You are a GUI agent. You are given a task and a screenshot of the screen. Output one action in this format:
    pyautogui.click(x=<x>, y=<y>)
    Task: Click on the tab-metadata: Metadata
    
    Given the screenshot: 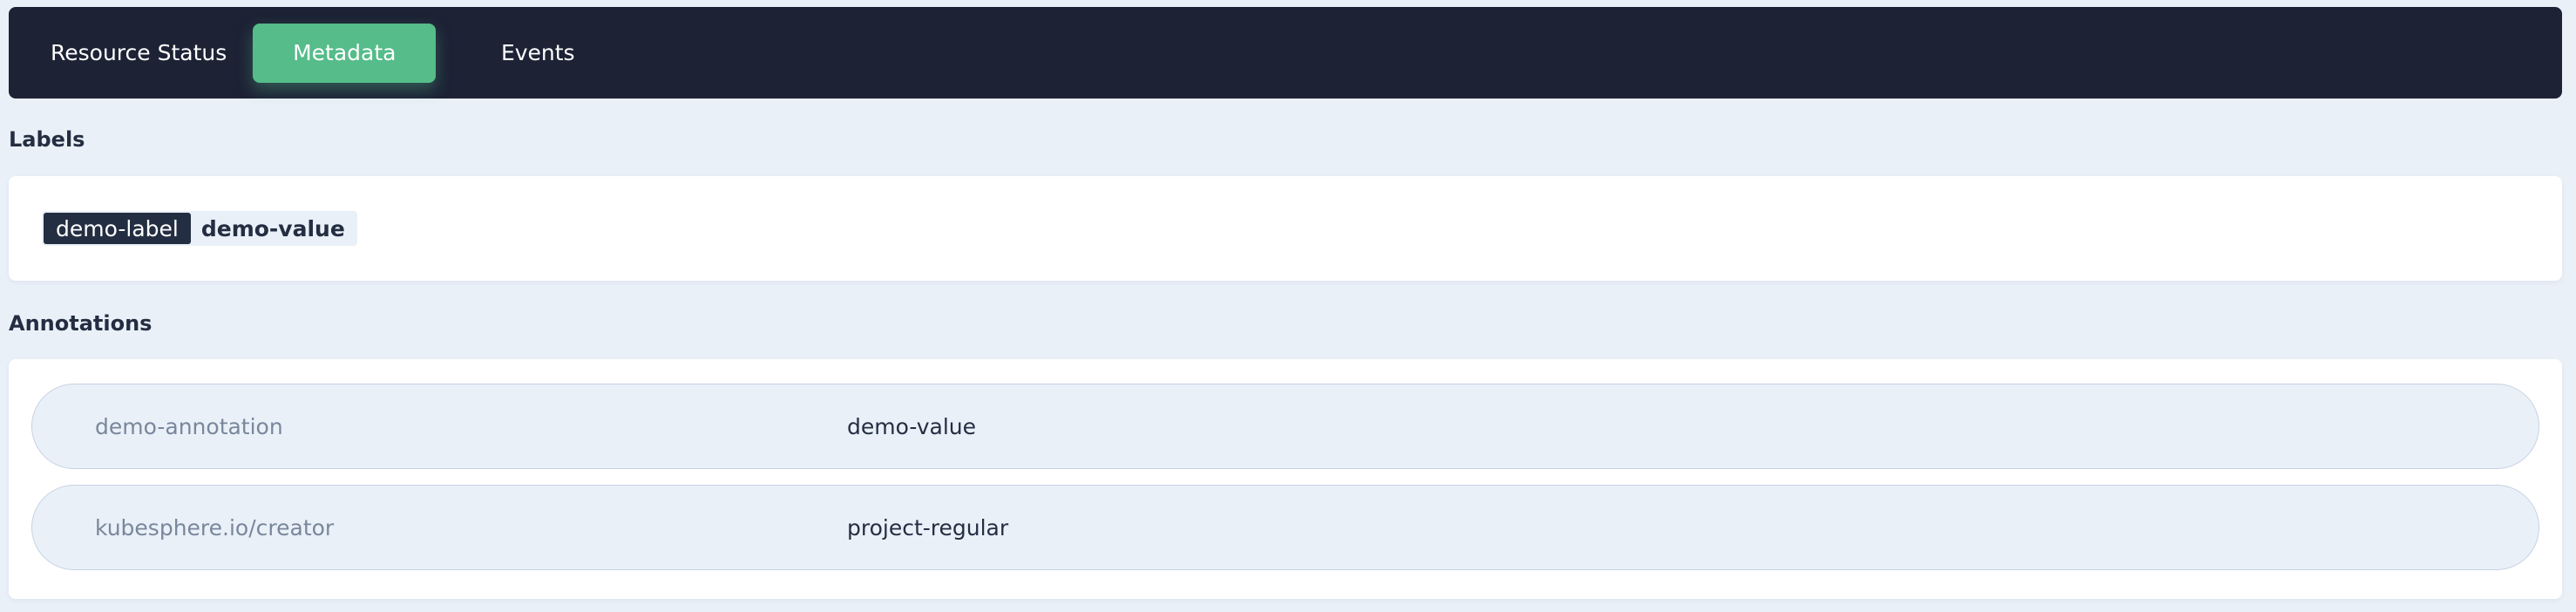 What is the action you would take?
    pyautogui.click(x=345, y=53)
    